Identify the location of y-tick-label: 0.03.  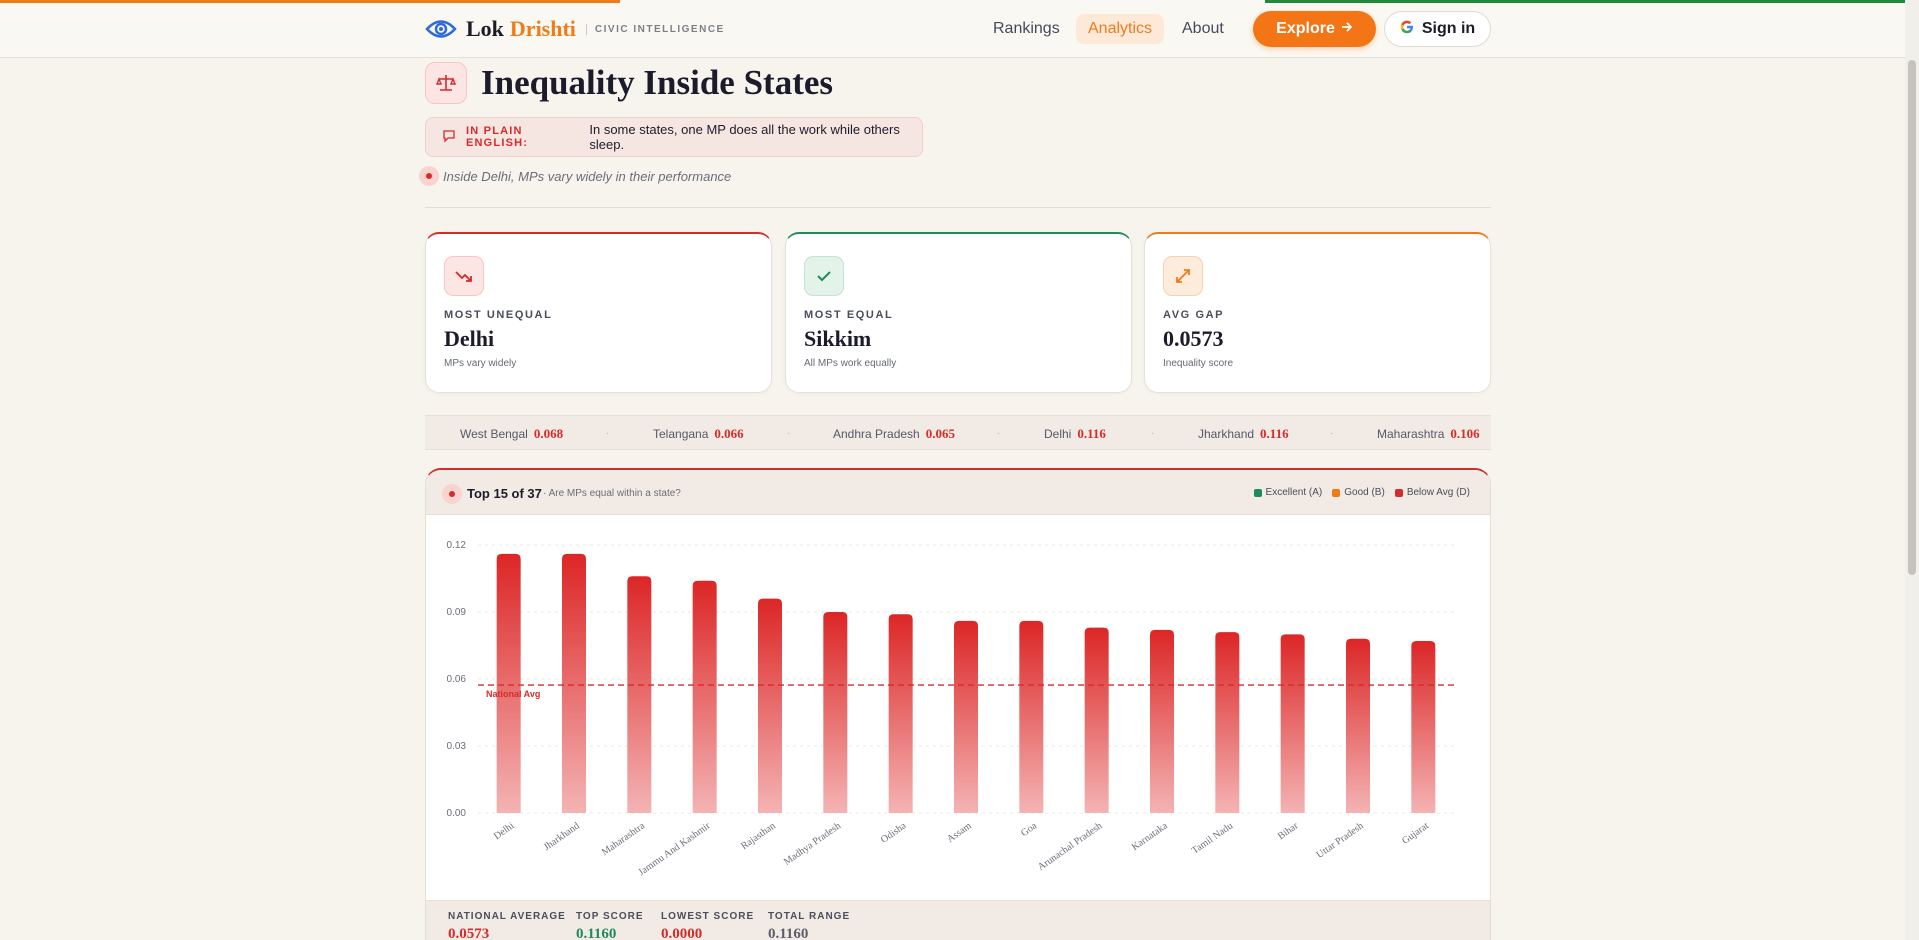
(457, 746).